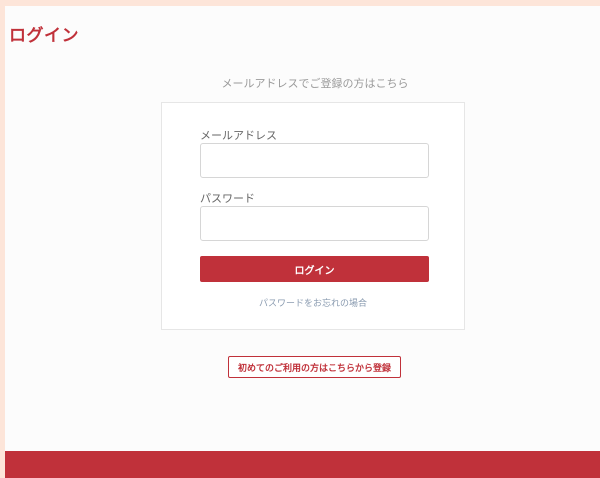 Image resolution: width=600 pixels, height=478 pixels. What do you see at coordinates (314, 223) in the screenshot?
I see `password-field` at bounding box center [314, 223].